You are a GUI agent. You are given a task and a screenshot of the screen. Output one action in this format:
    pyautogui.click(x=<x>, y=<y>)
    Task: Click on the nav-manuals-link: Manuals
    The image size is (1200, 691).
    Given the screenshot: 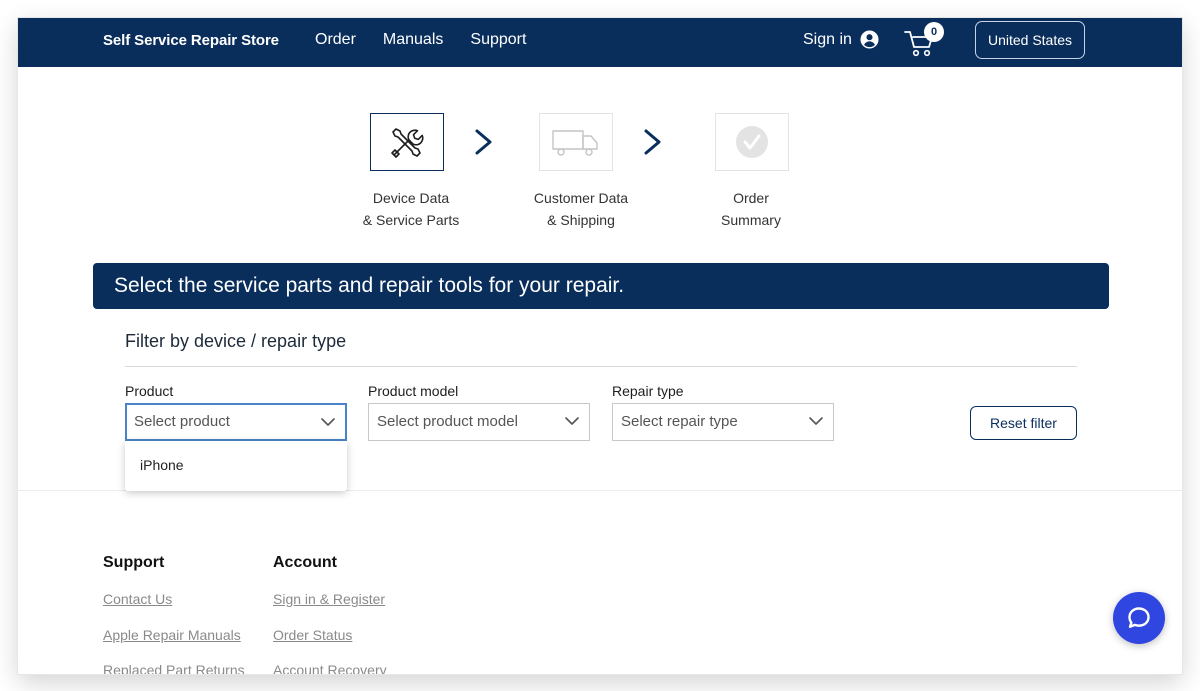 What is the action you would take?
    pyautogui.click(x=413, y=40)
    